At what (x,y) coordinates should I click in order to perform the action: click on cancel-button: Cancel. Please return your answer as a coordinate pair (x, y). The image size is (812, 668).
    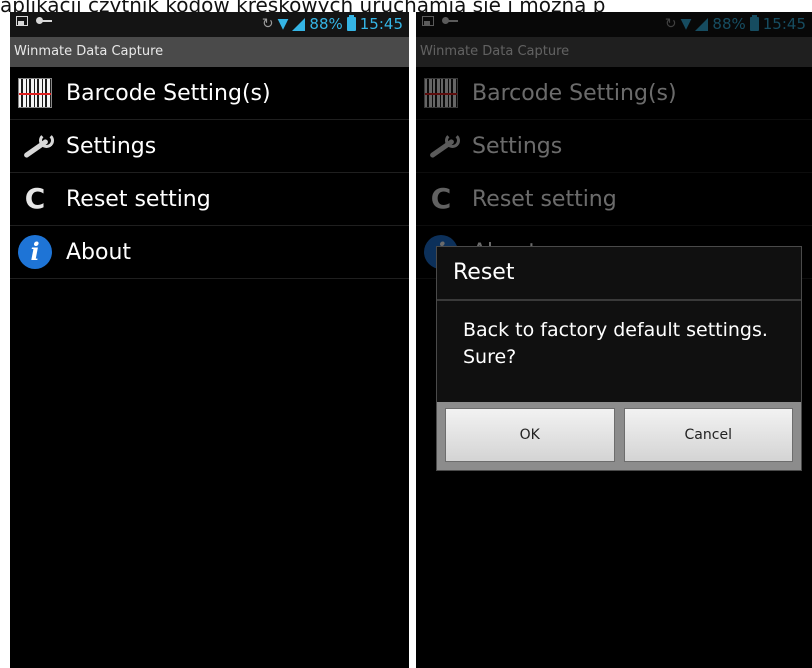
    Looking at the image, I should click on (708, 435).